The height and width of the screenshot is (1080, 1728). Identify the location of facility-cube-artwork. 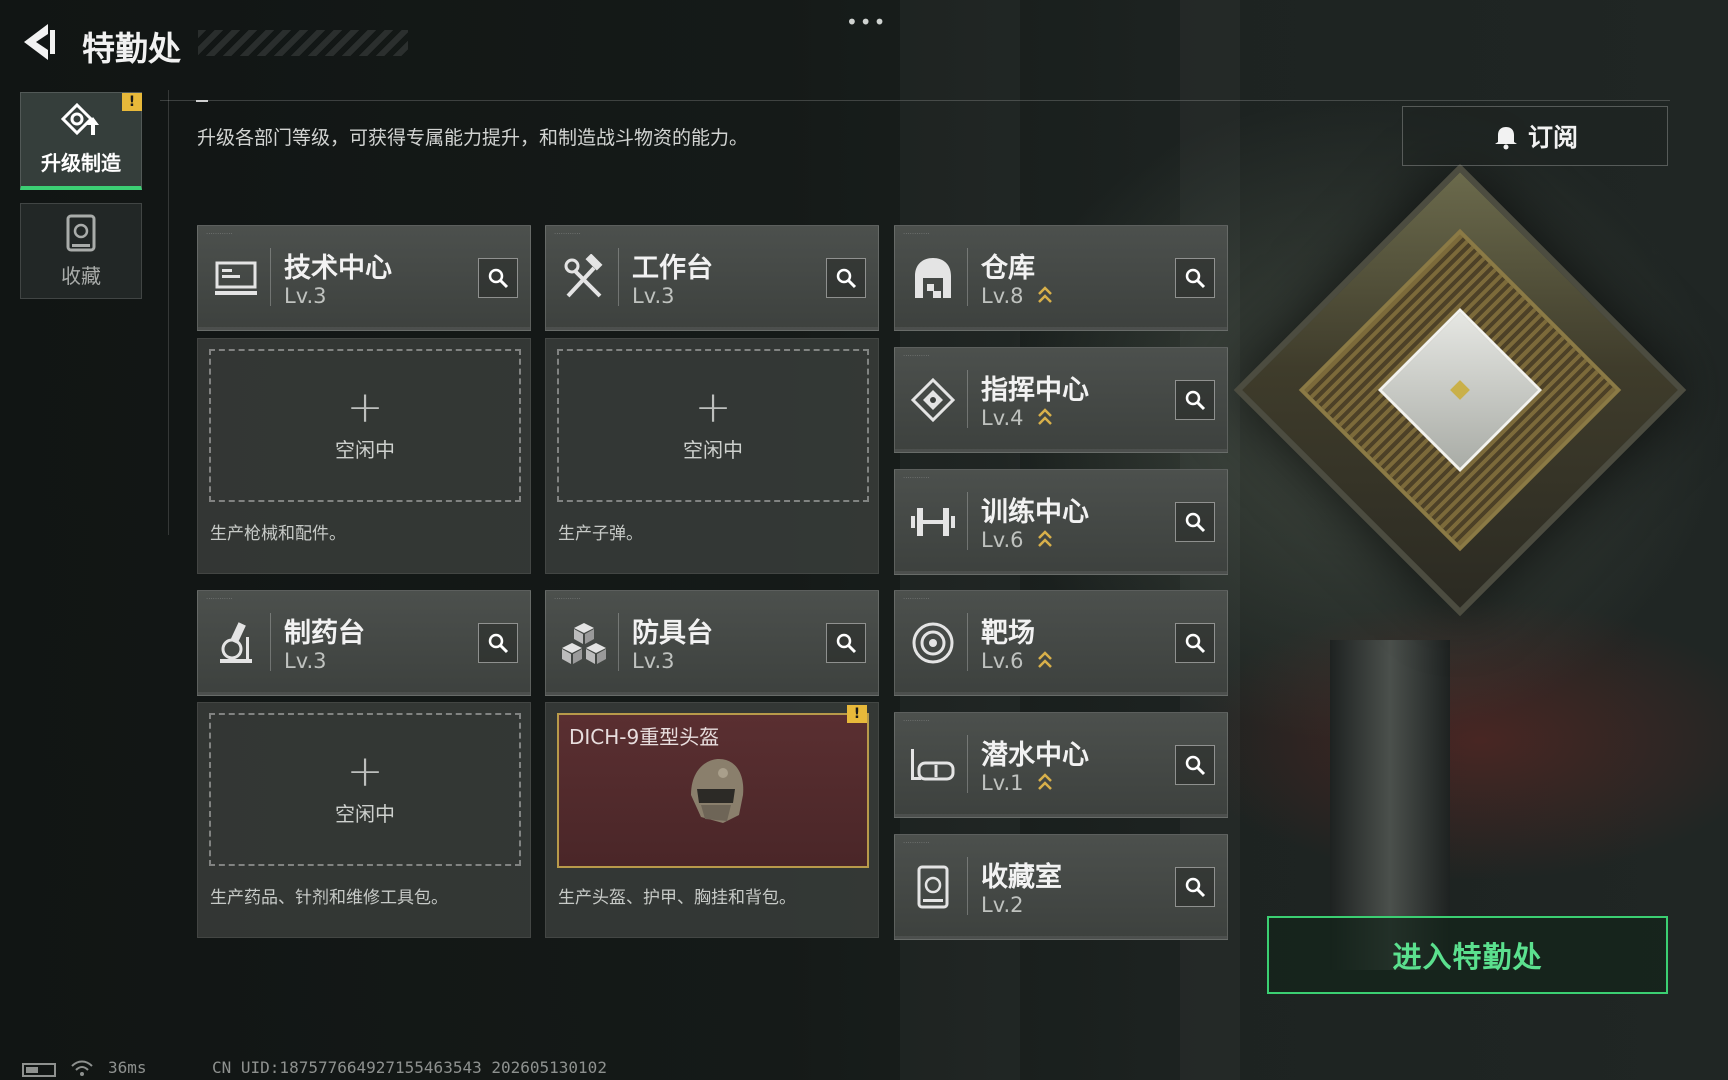
(1460, 390).